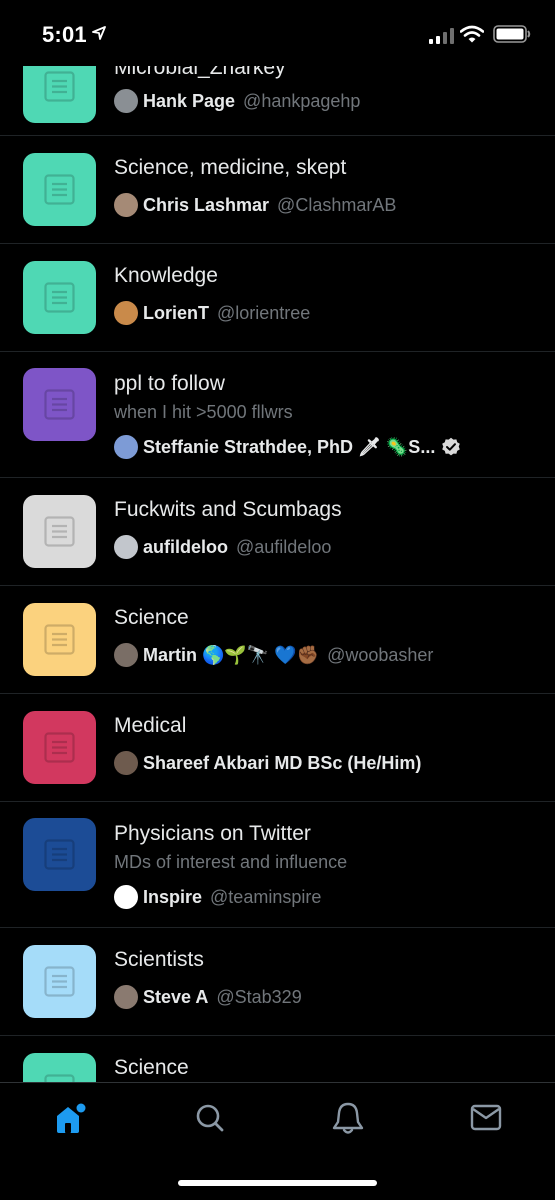 This screenshot has height=1200, width=555. What do you see at coordinates (264, 312) in the screenshot?
I see `owner-handle: @lorientree` at bounding box center [264, 312].